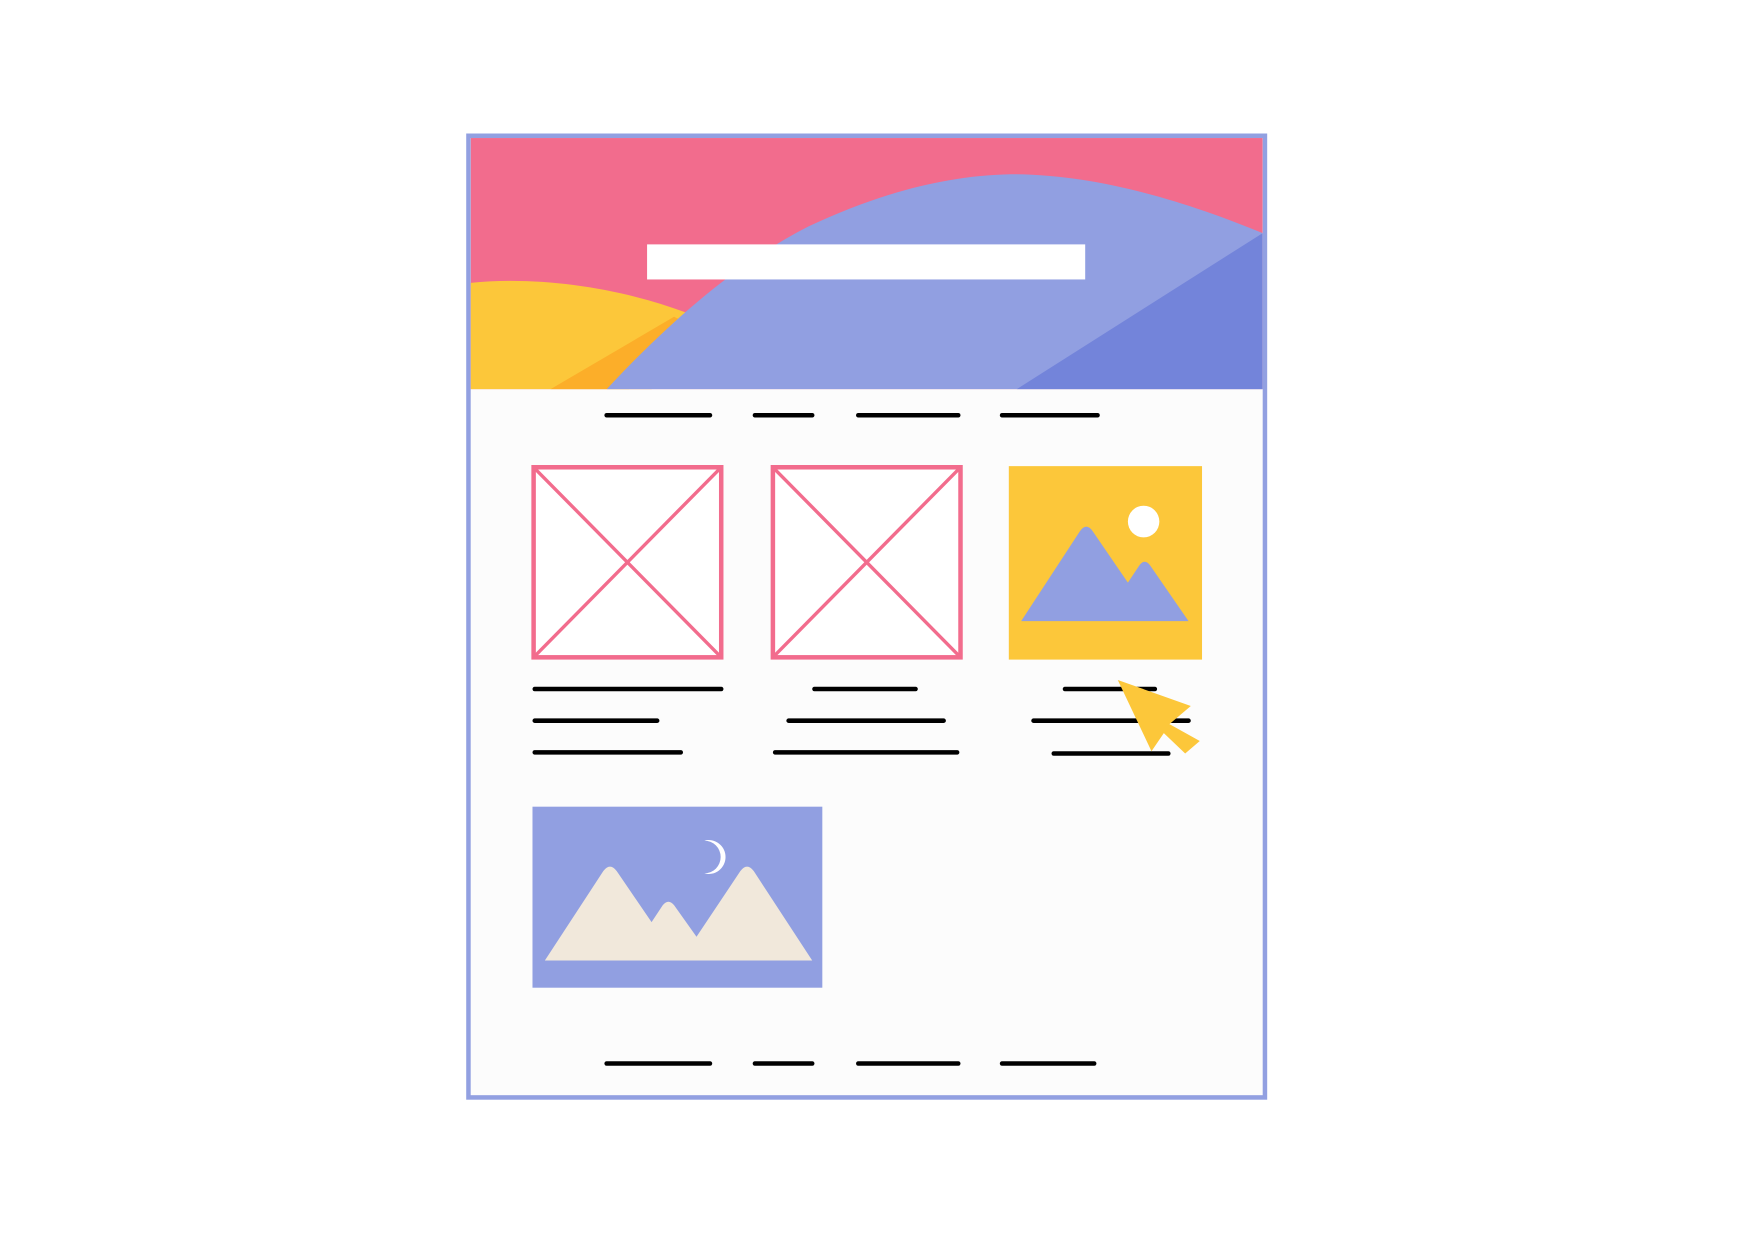 This screenshot has width=1748, height=1240. Describe the element at coordinates (1143, 521) in the screenshot. I see `sun-icon` at that location.